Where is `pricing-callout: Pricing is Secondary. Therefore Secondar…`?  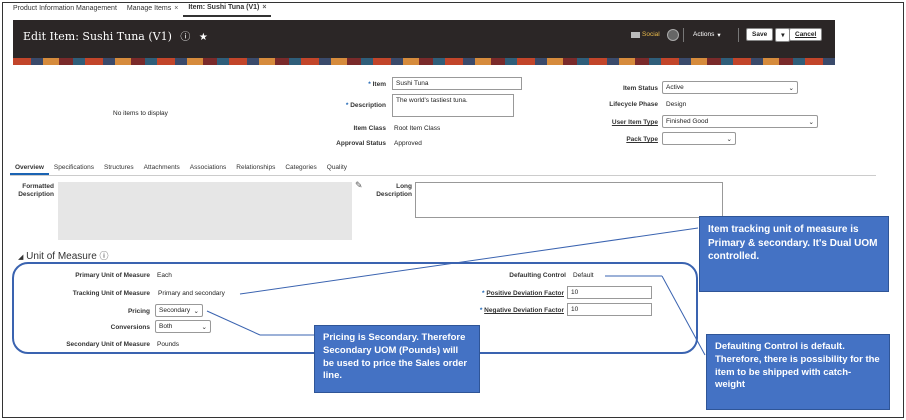
pricing-callout: Pricing is Secondary. Therefore Secondar… is located at coordinates (397, 359).